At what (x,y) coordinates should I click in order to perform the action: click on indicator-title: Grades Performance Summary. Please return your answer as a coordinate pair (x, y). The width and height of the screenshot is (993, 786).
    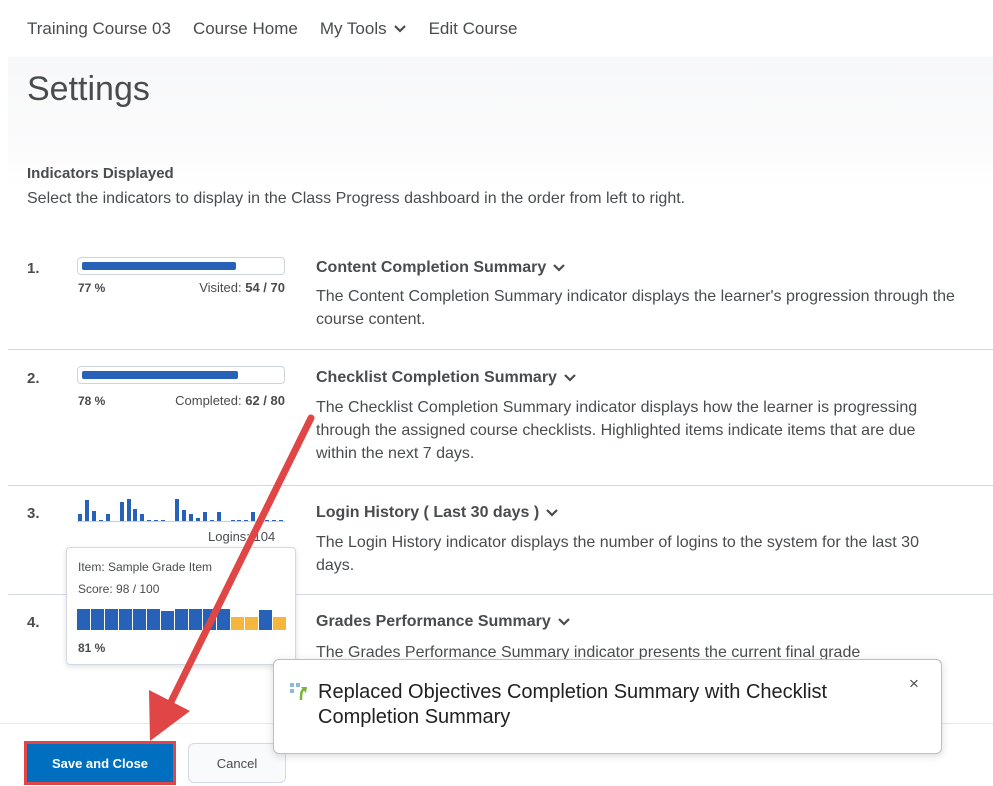
    Looking at the image, I should click on (433, 621).